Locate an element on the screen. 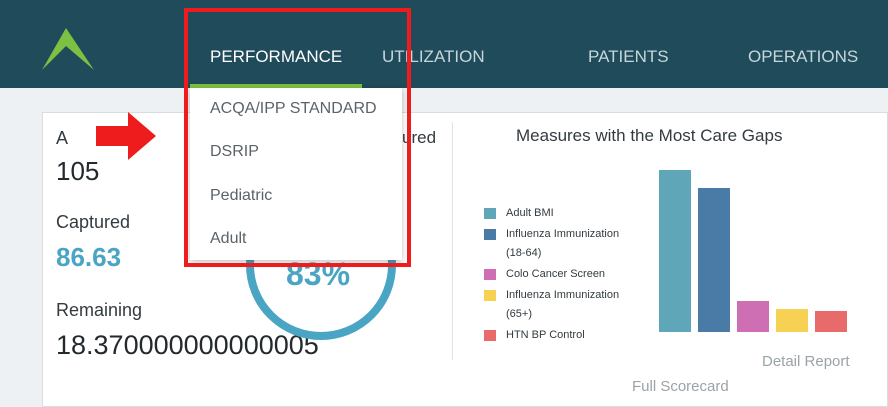 The image size is (888, 407). section-divider is located at coordinates (452, 241).